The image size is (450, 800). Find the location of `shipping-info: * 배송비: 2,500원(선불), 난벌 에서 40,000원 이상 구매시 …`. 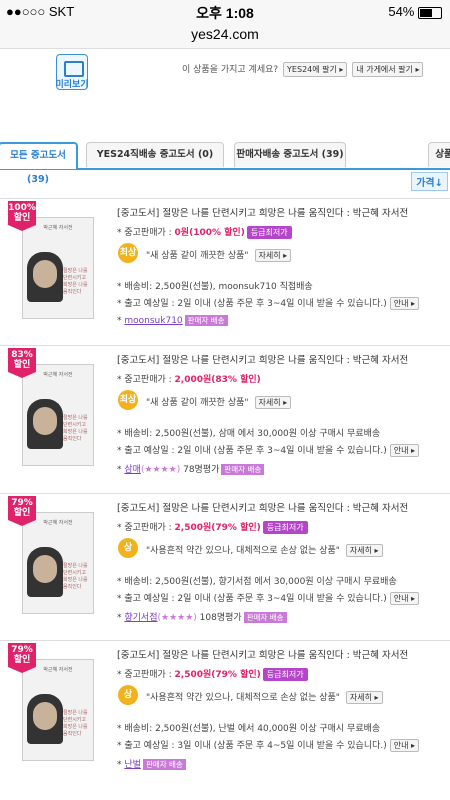

shipping-info: * 배송비: 2,500원(선불), 난벌 에서 40,000원 이상 구매시 … is located at coordinates (249, 729).